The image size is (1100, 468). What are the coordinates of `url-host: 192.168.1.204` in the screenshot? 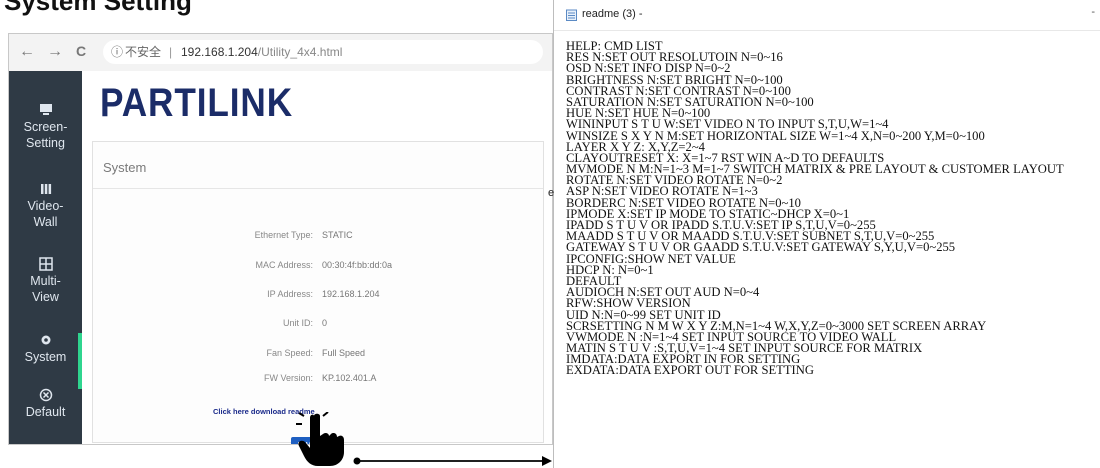 It's located at (219, 52).